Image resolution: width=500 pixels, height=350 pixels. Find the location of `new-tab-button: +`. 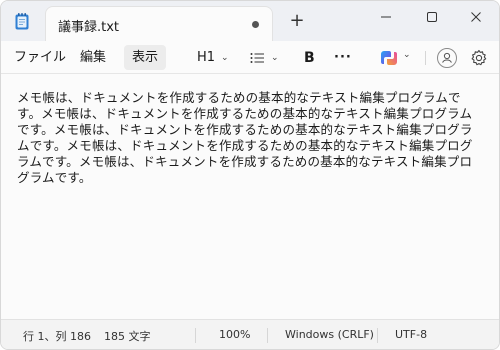

new-tab-button: + is located at coordinates (297, 22).